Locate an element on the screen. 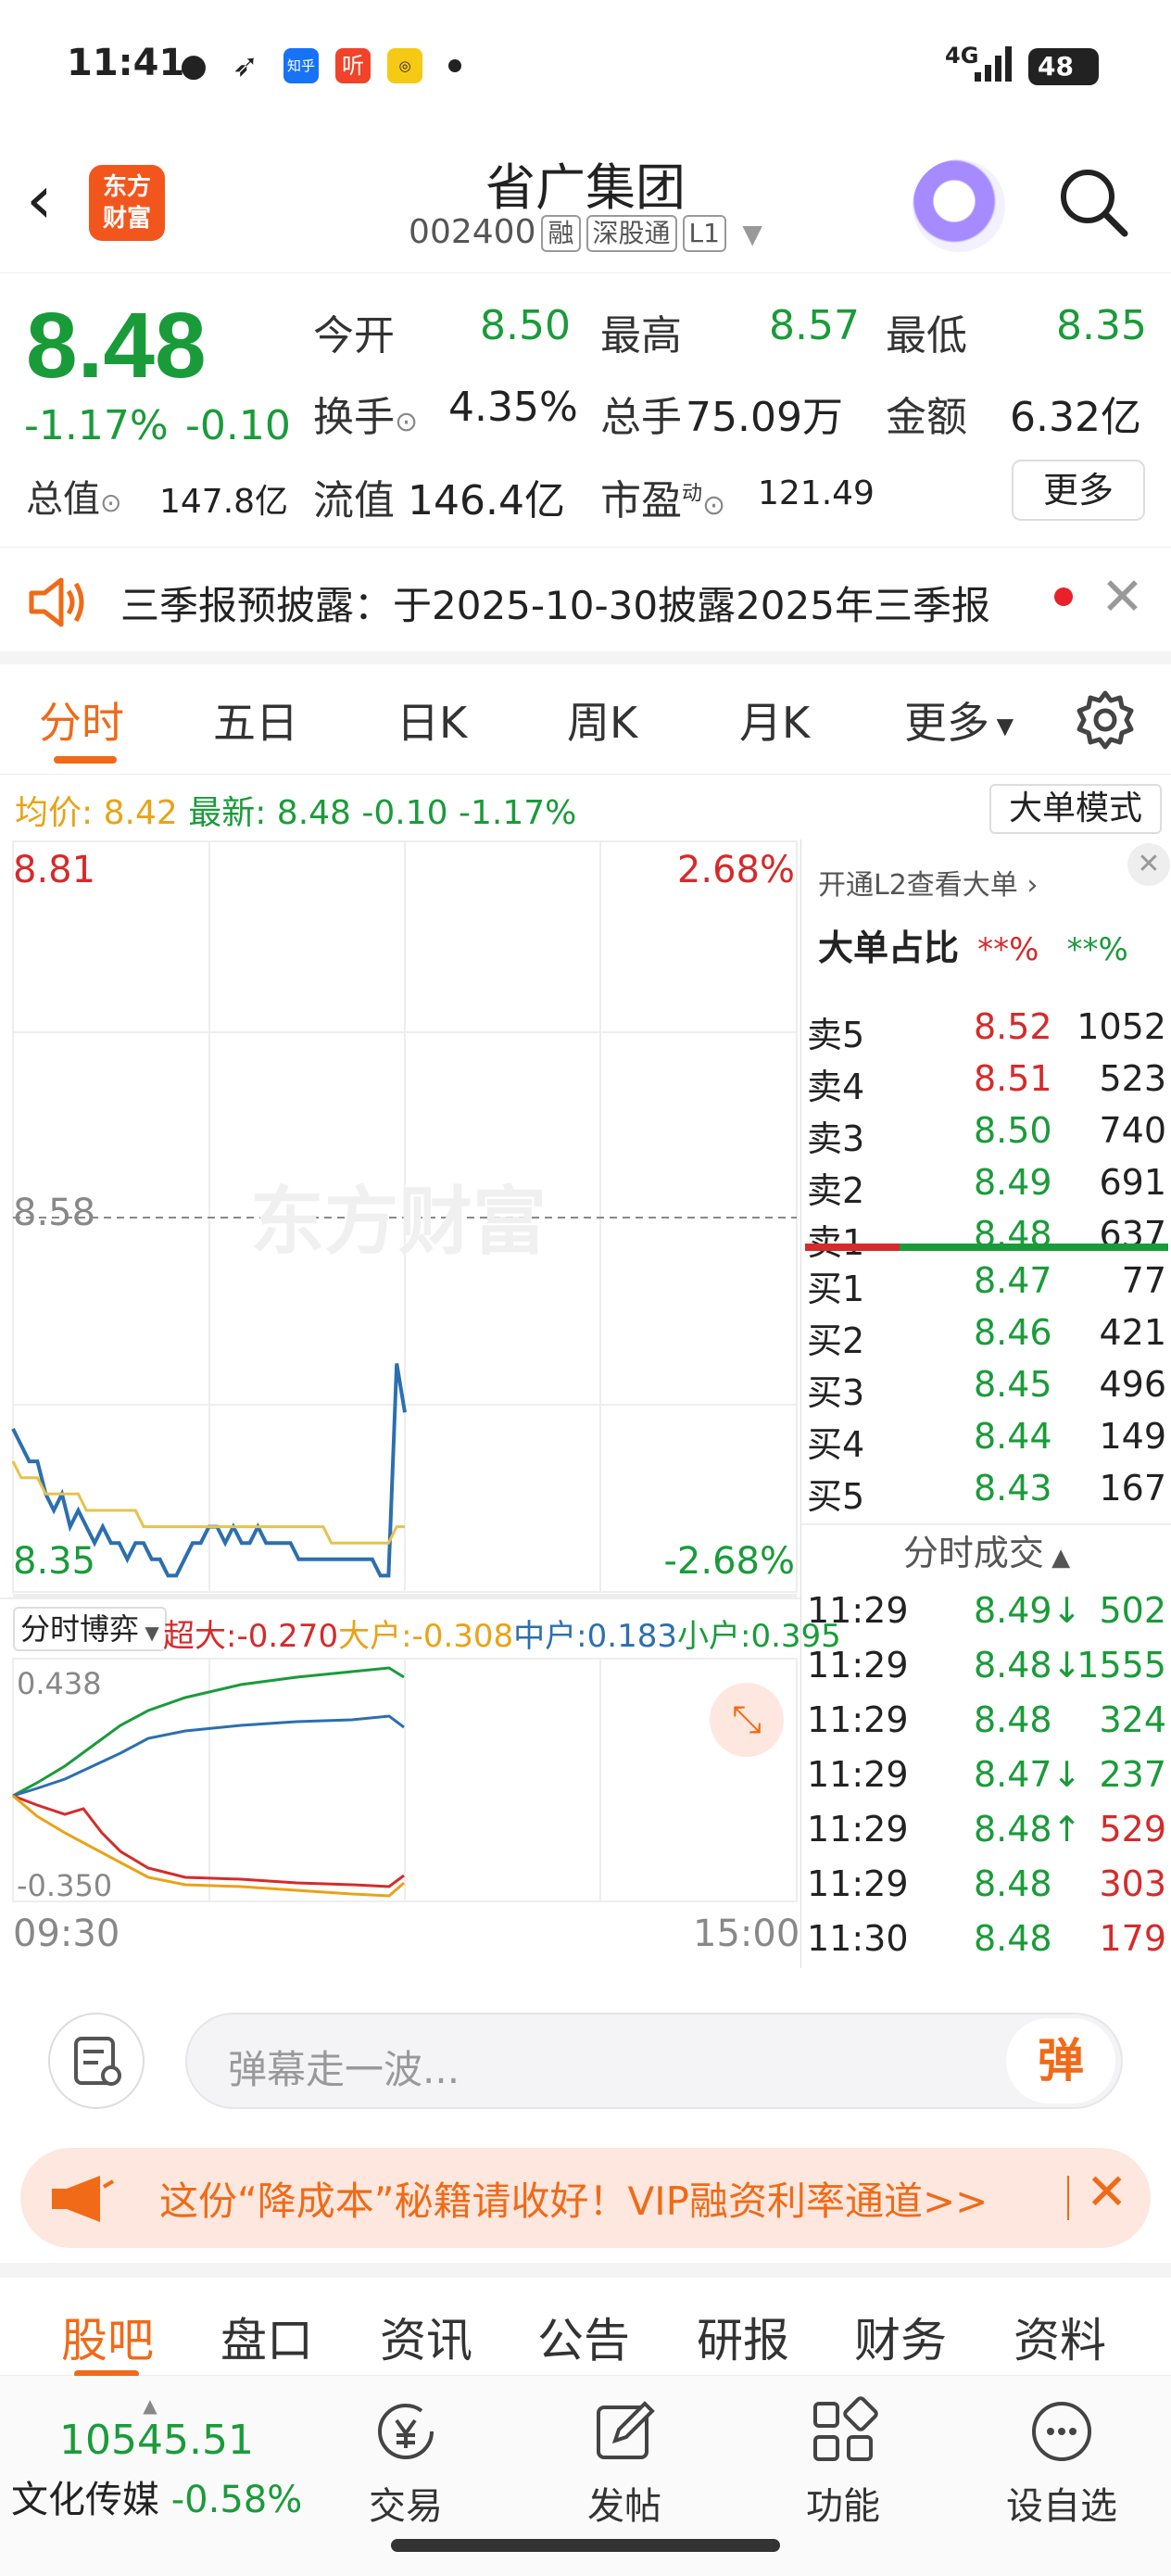 The height and width of the screenshot is (2576, 1171). high-label: 最高 is located at coordinates (641, 336).